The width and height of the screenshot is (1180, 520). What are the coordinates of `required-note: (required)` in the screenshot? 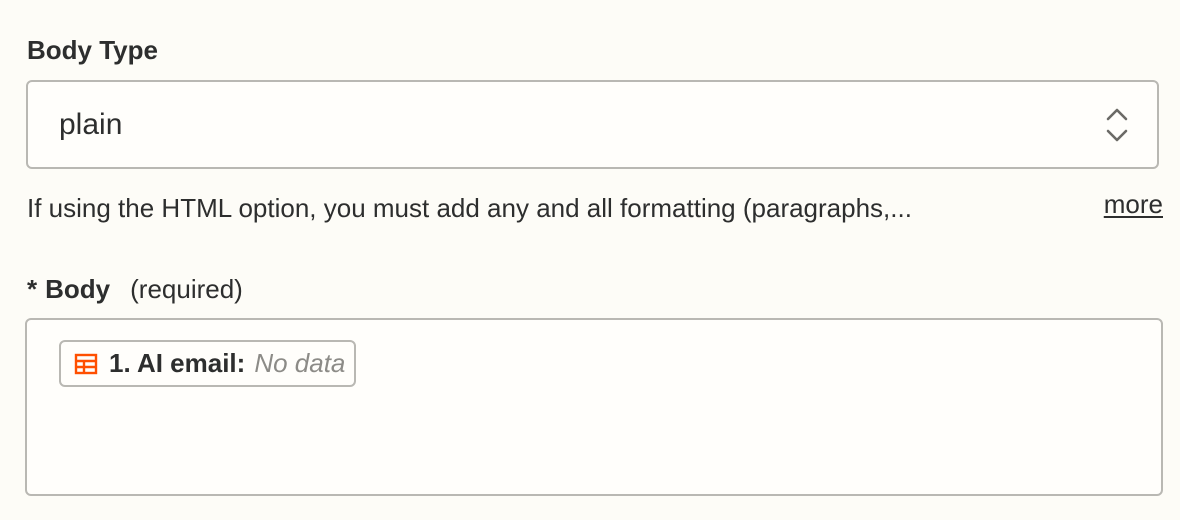 It's located at (186, 289).